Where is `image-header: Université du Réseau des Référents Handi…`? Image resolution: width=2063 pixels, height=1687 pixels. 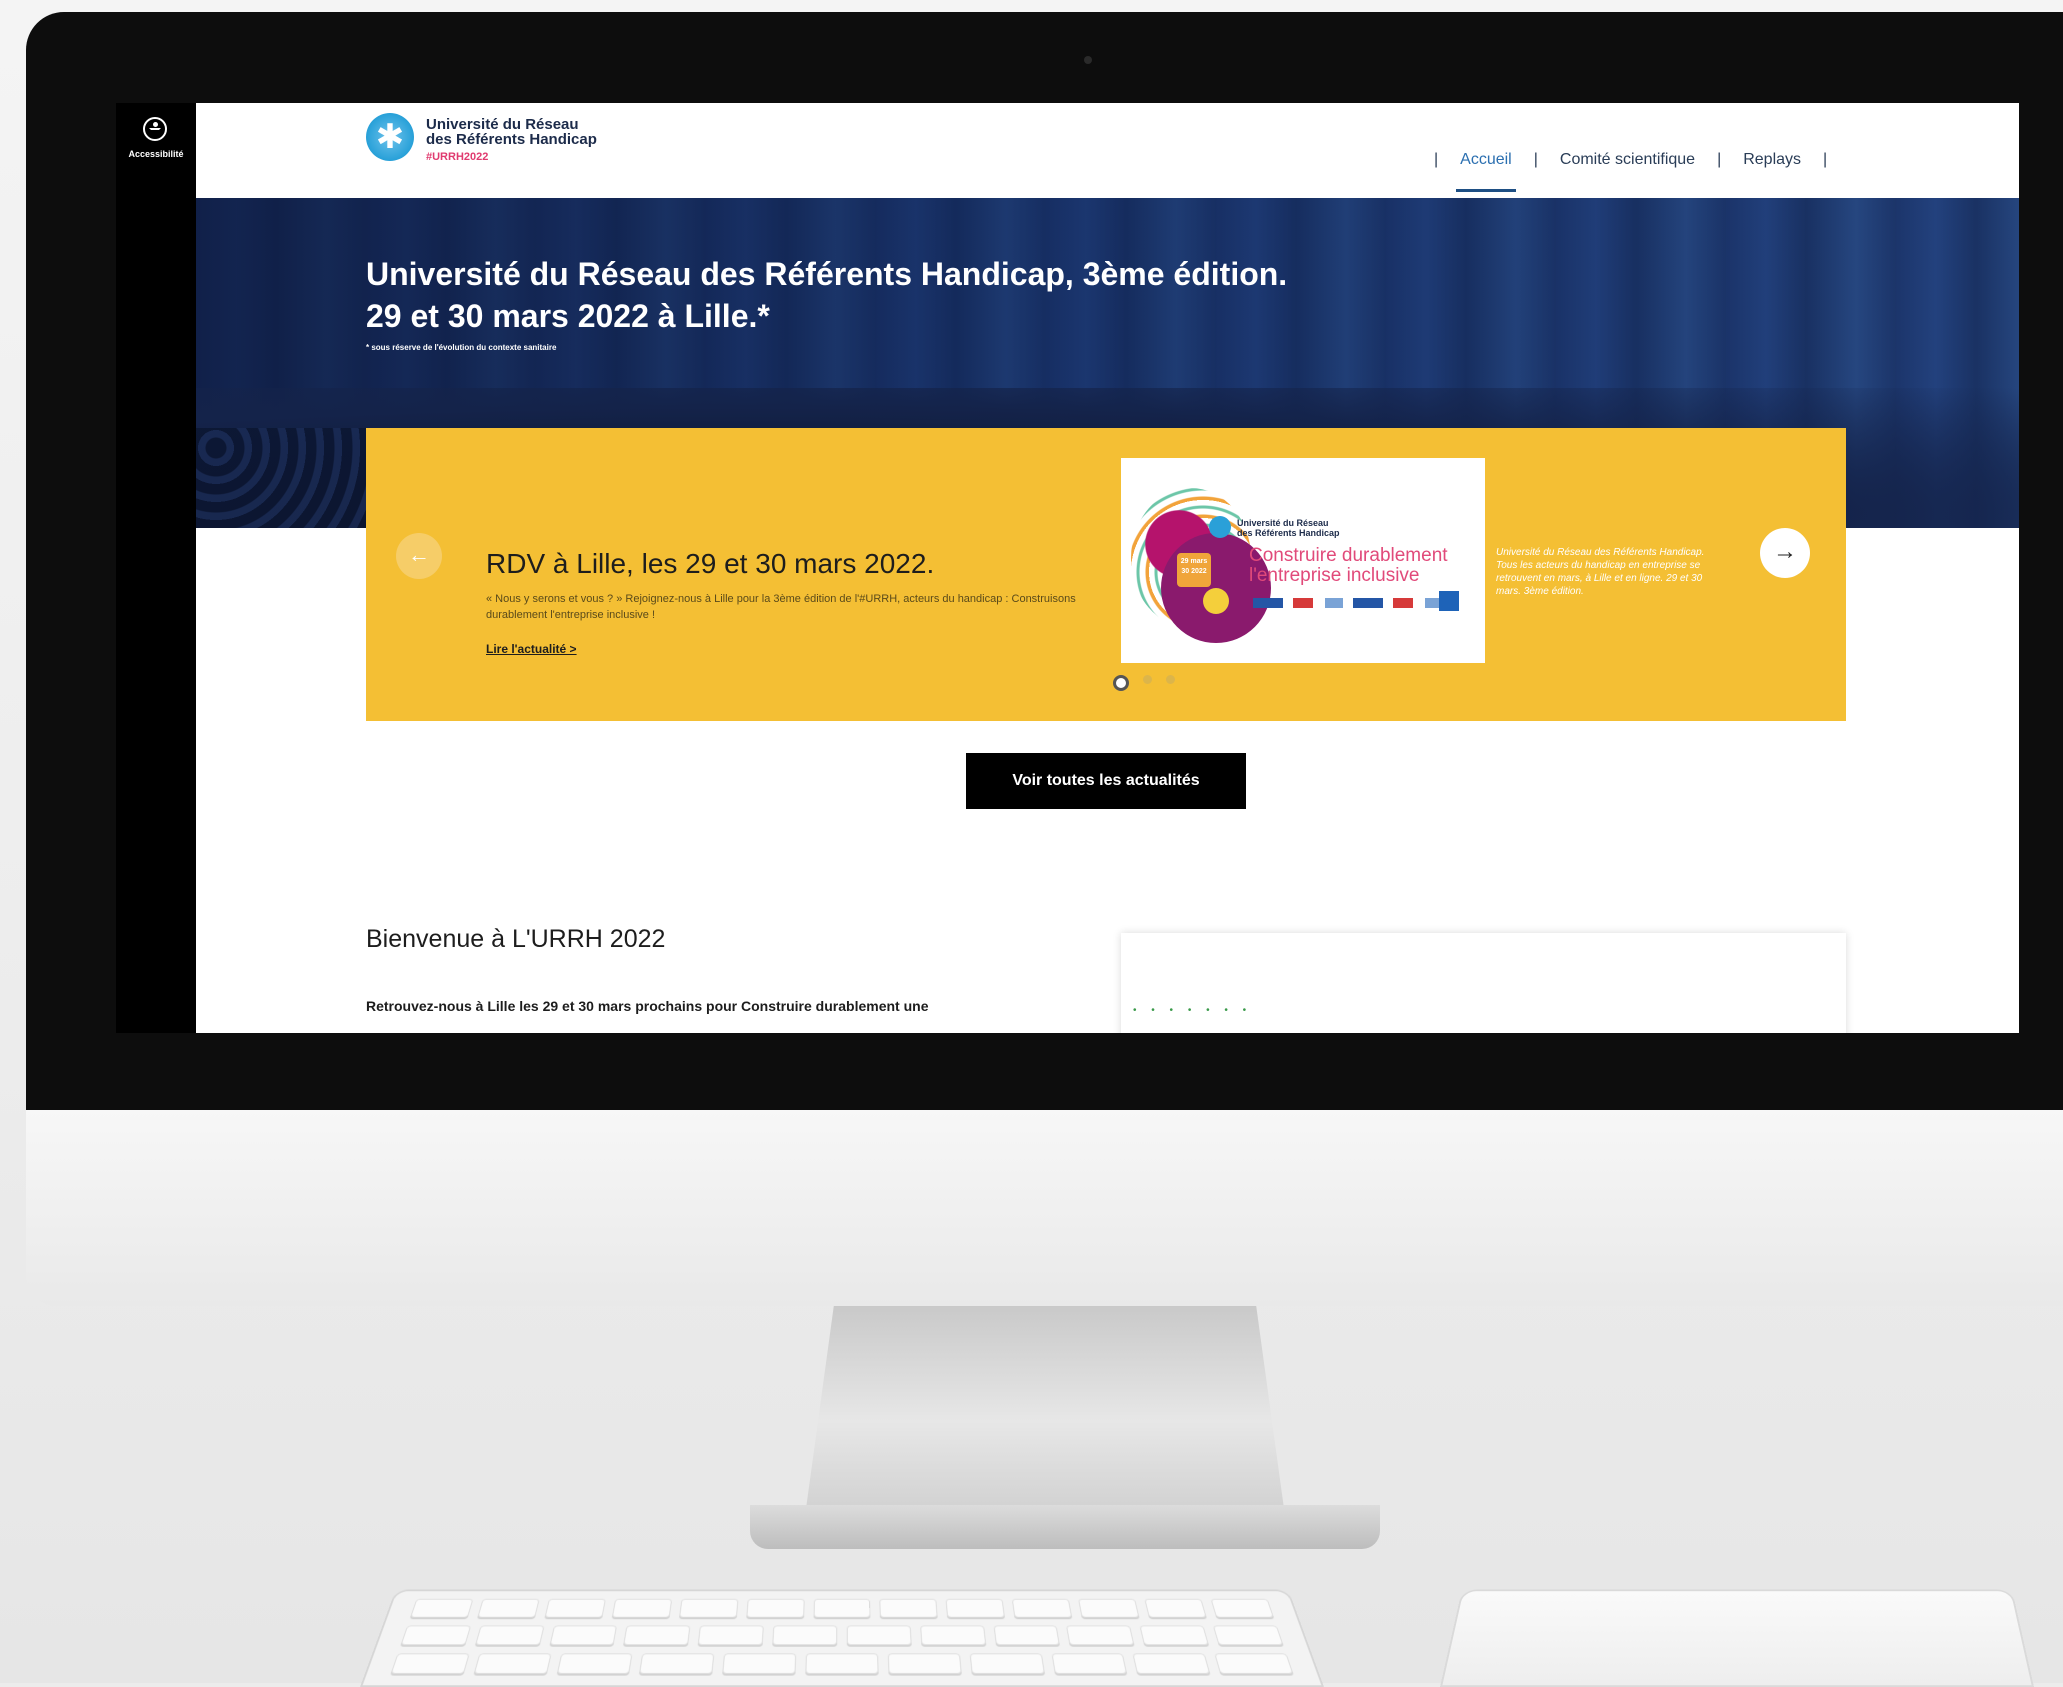
image-header: Université du Réseau des Référents Handi… is located at coordinates (1288, 528).